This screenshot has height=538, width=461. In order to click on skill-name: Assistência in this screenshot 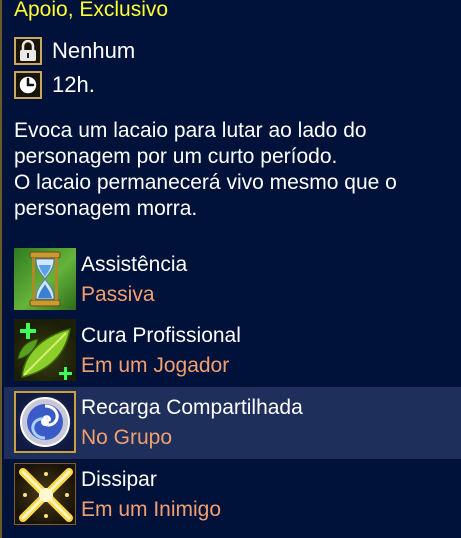, I will do `click(134, 264)`.